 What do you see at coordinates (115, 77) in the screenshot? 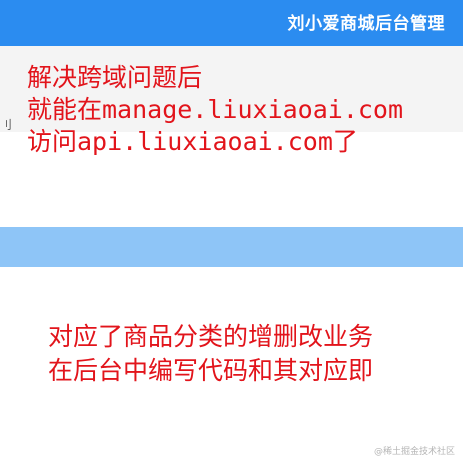
I see `annotation-top-line-1: 解决跨域问题后` at bounding box center [115, 77].